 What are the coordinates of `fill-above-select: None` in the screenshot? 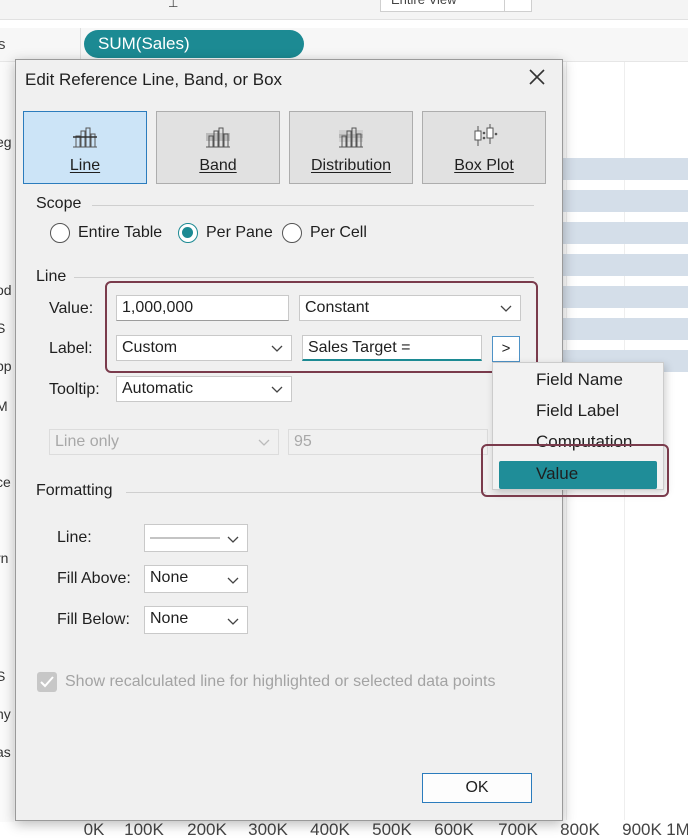 It's located at (196, 579).